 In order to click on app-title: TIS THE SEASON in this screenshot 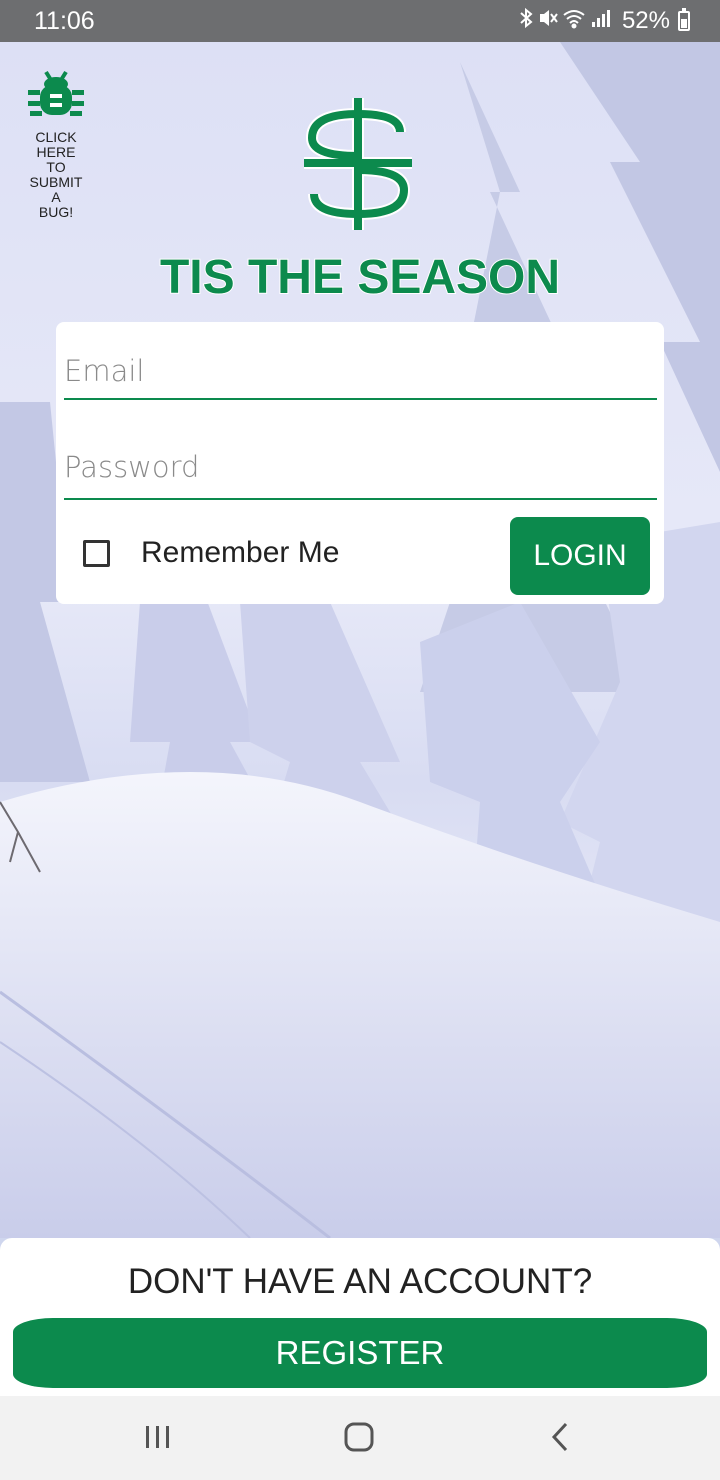, I will do `click(360, 277)`.